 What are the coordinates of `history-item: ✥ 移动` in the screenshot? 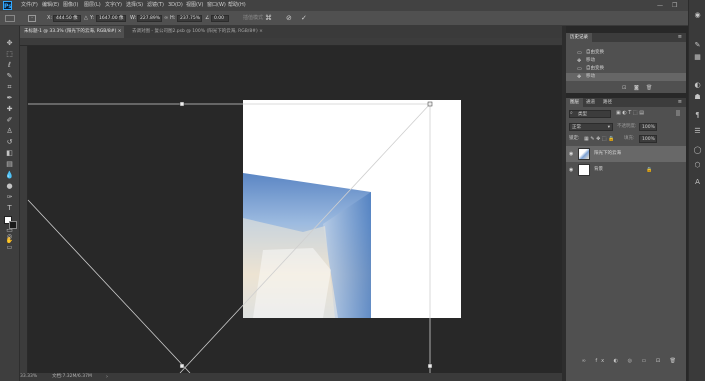 It's located at (626, 61).